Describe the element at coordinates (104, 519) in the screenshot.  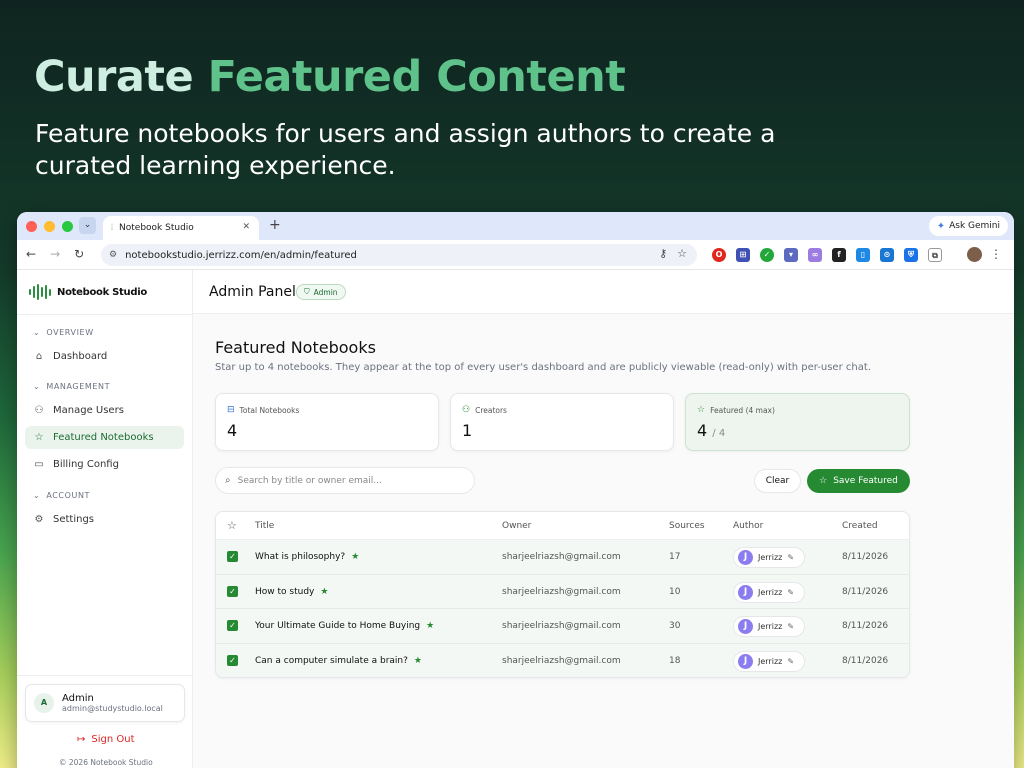
I see `sidebar-item-settings: ⚙ Settings` at that location.